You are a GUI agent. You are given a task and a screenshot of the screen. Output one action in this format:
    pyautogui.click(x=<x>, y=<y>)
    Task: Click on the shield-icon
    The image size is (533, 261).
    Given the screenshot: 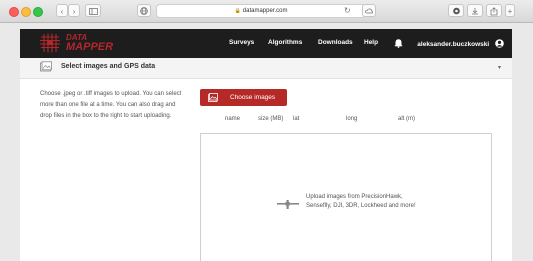 What is the action you would take?
    pyautogui.click(x=456, y=11)
    